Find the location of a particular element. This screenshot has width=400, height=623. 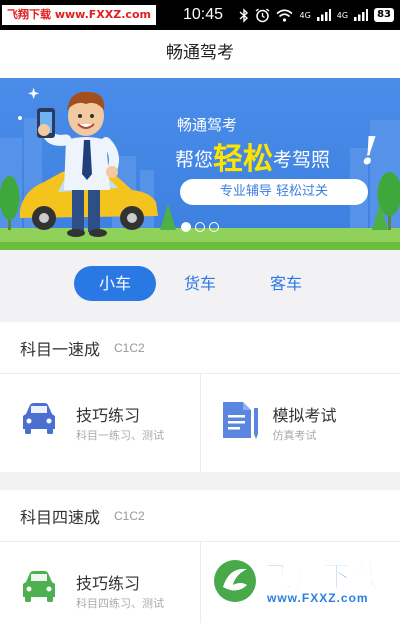

alarm-icon is located at coordinates (263, 14).